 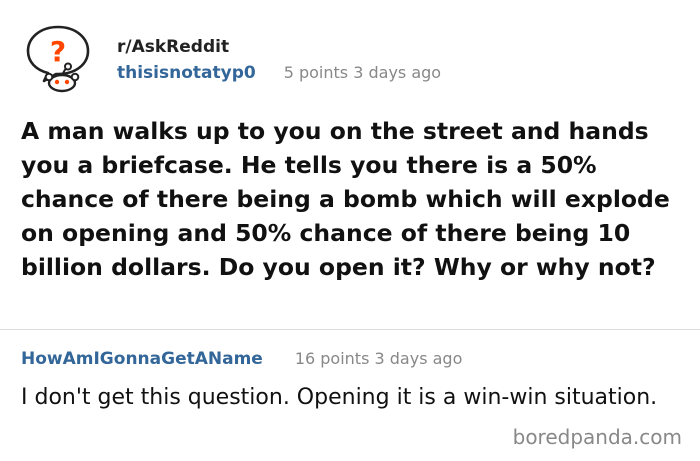 What do you see at coordinates (362, 72) in the screenshot?
I see `post-score-time: 5 points 3 days ago` at bounding box center [362, 72].